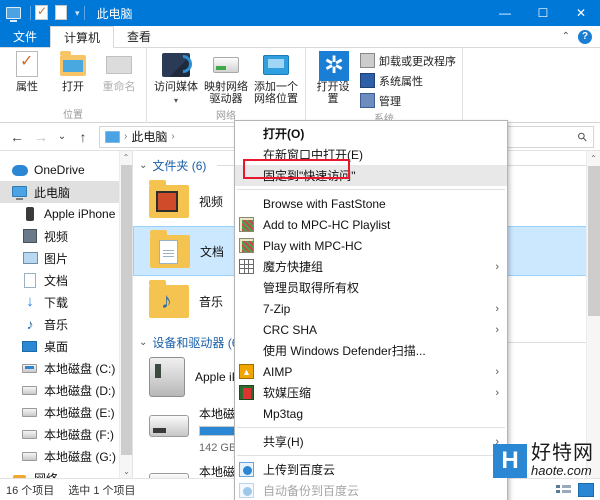  Describe the element at coordinates (139, 36) in the screenshot. I see `tab-view: 查看` at that location.